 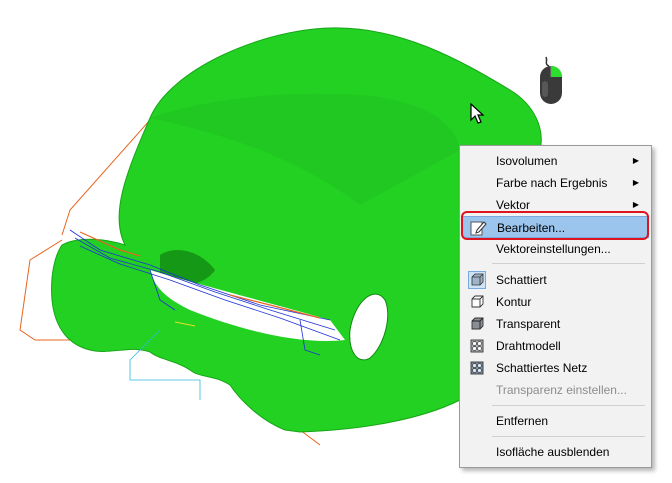 What do you see at coordinates (551, 80) in the screenshot?
I see `mouse-right-click-icon` at bounding box center [551, 80].